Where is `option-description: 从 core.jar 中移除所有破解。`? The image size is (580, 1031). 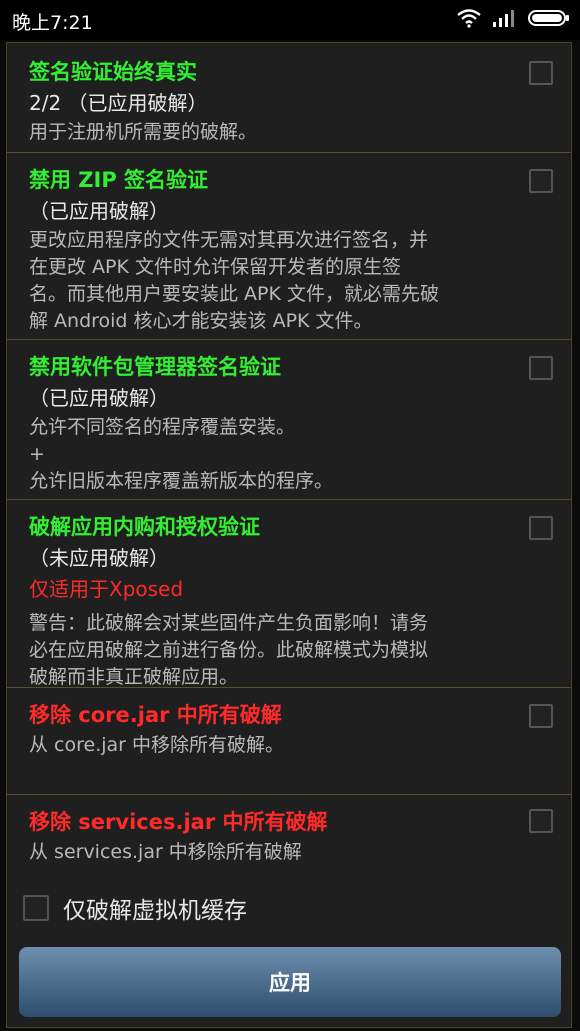
option-description: 从 core.jar 中移除所有破解。 is located at coordinates (157, 745).